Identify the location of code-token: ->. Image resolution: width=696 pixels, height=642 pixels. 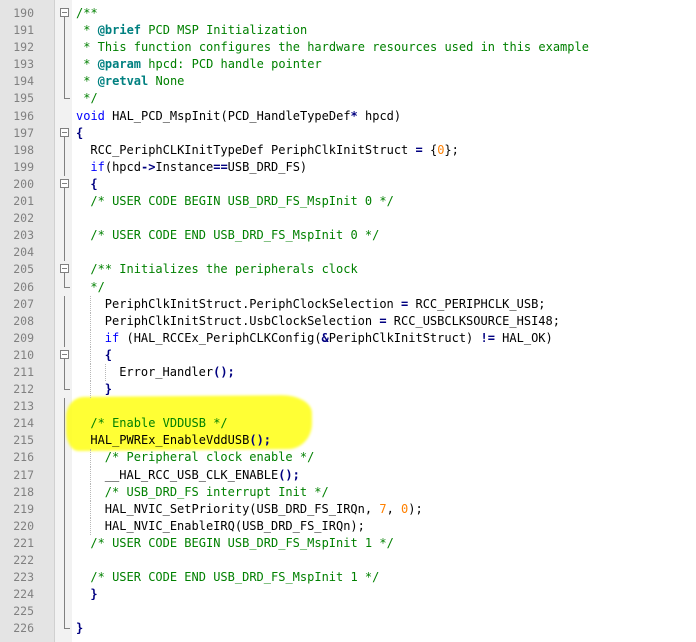
(148, 166).